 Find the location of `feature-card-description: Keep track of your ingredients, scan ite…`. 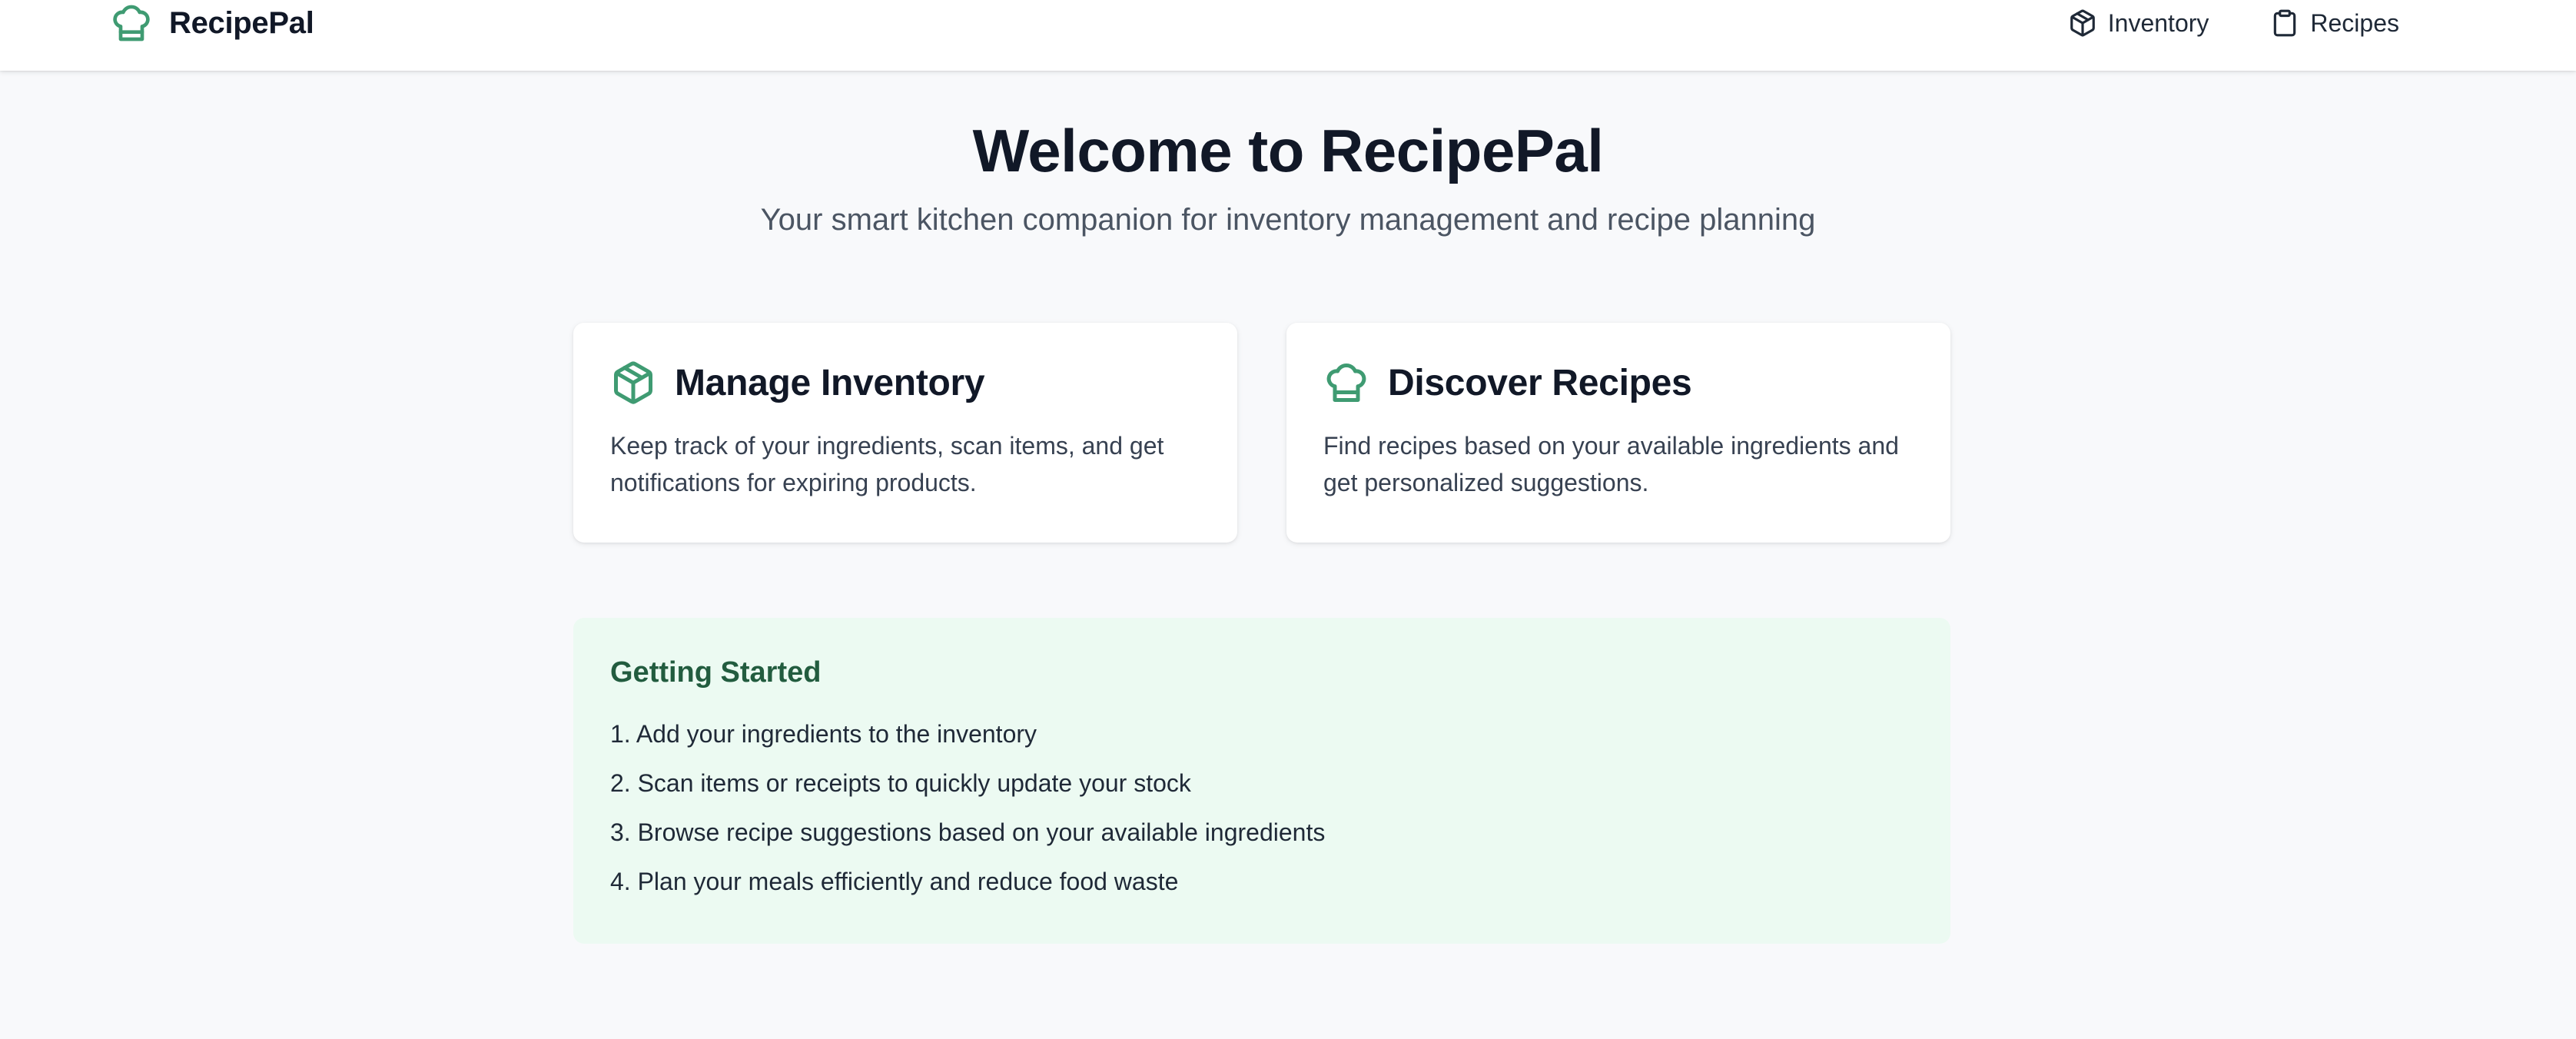

feature-card-description: Keep track of your ingredients, scan ite… is located at coordinates (887, 464).